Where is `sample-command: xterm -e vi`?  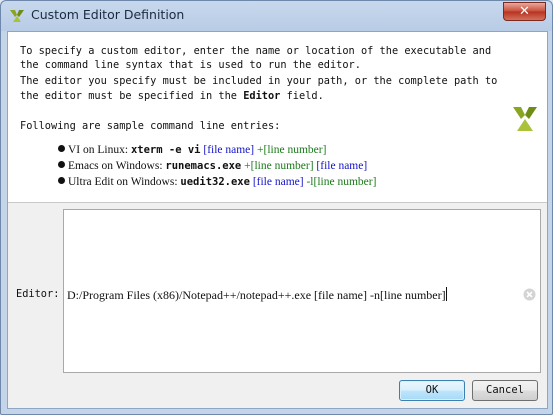 sample-command: xterm -e vi is located at coordinates (165, 150).